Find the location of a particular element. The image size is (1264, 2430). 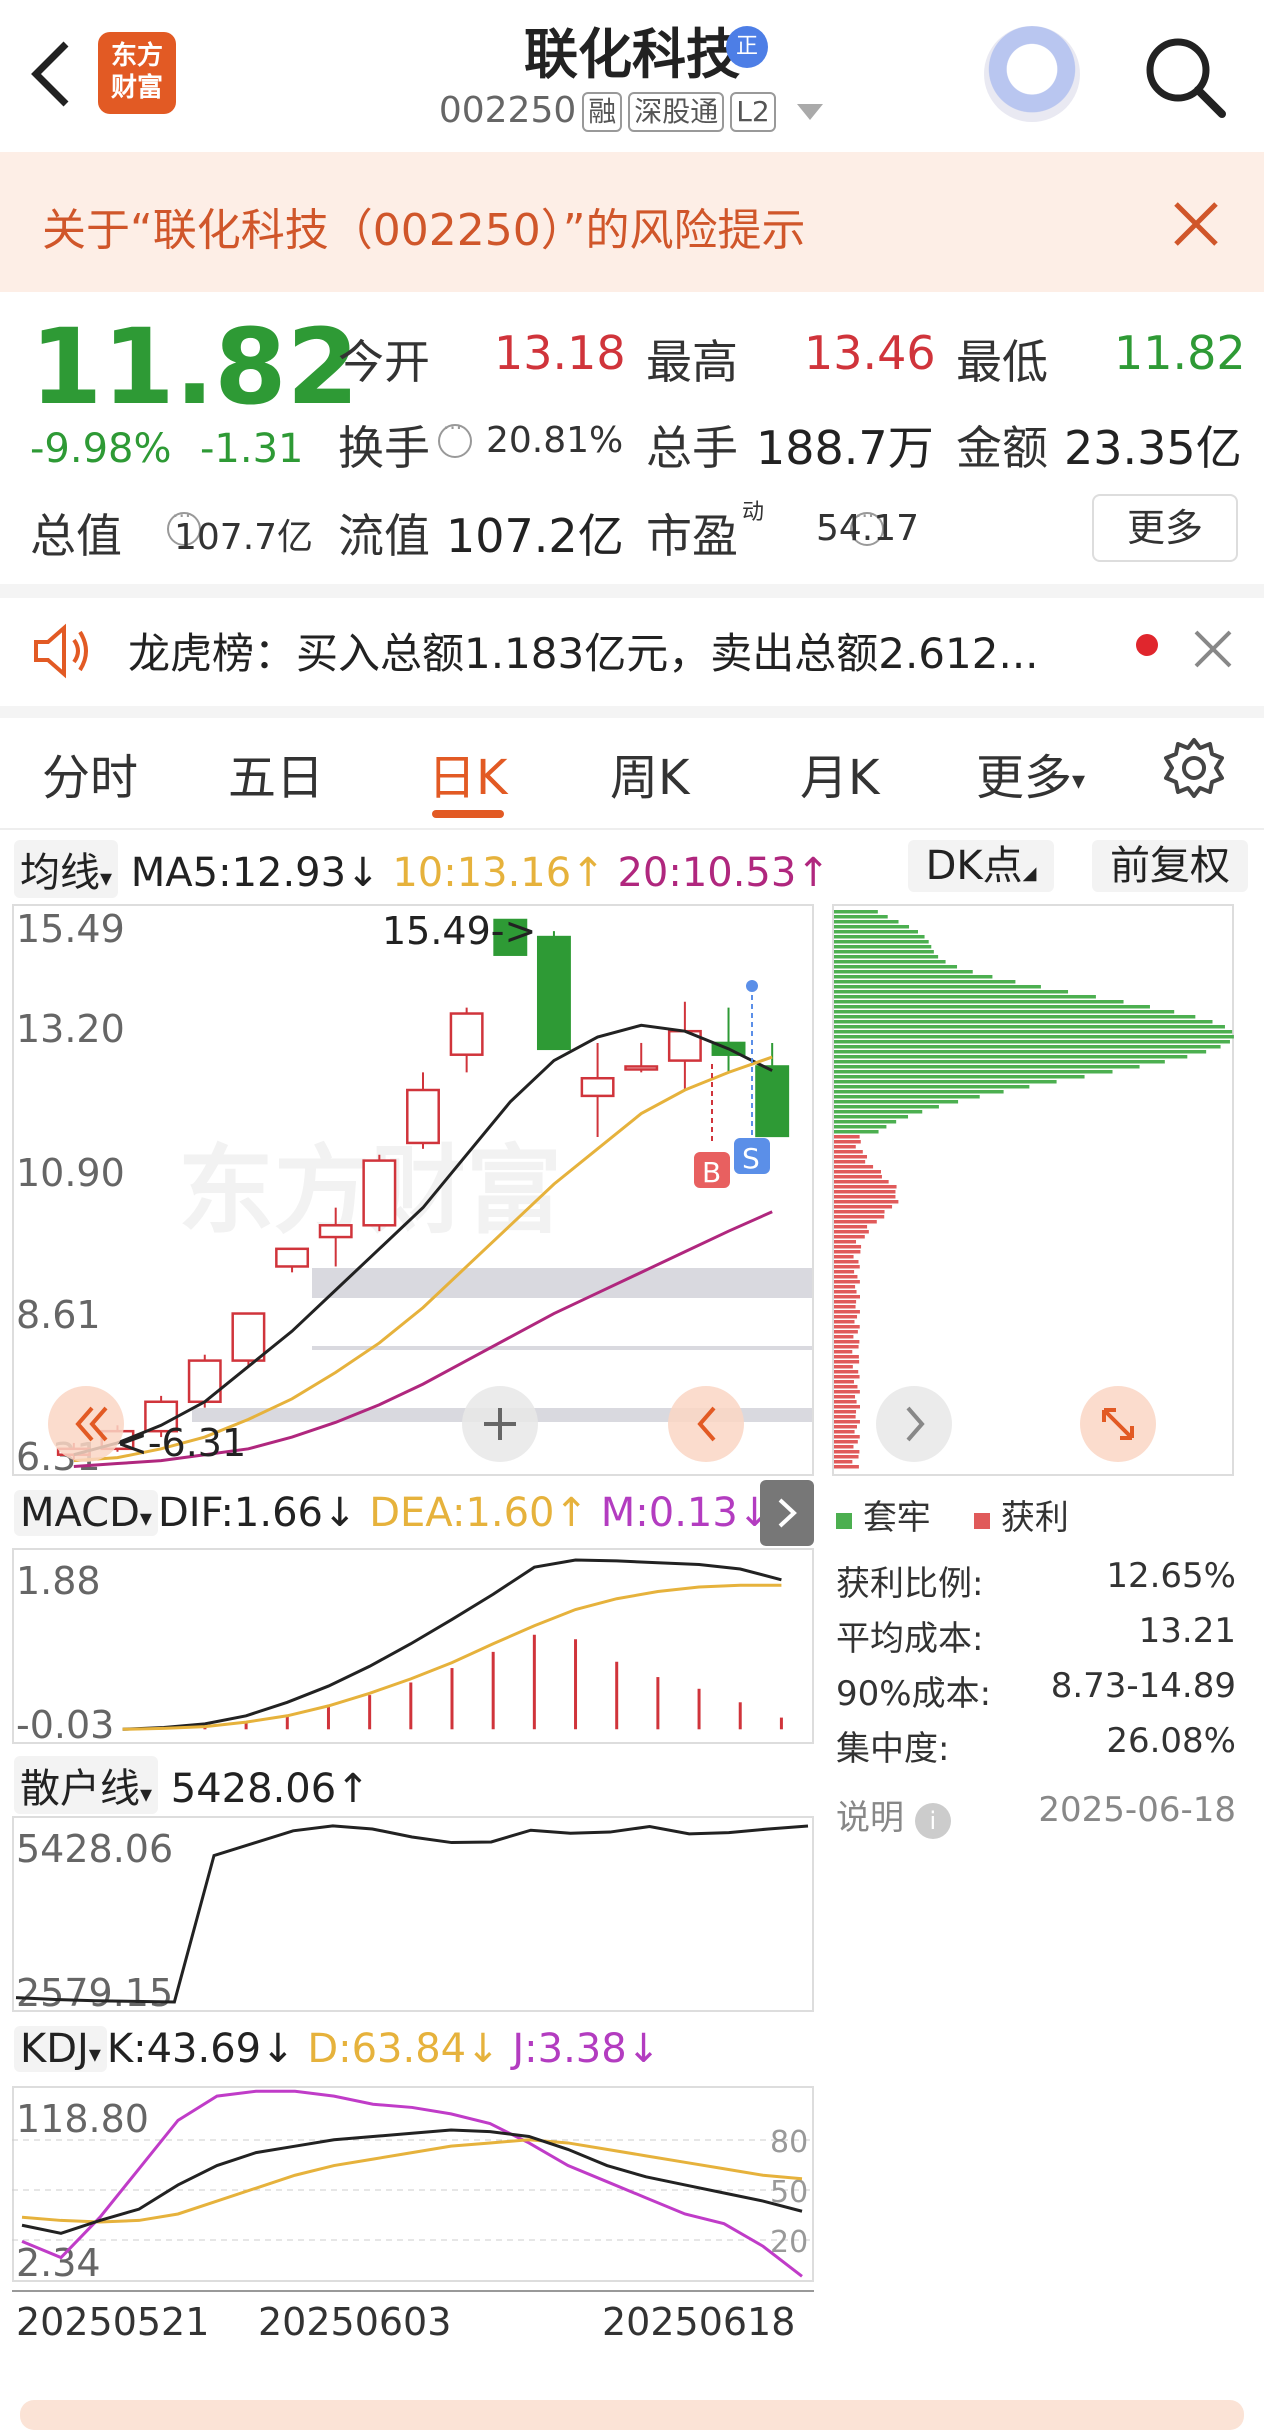

ma20-value: 20:10.53↑ is located at coordinates (723, 873).